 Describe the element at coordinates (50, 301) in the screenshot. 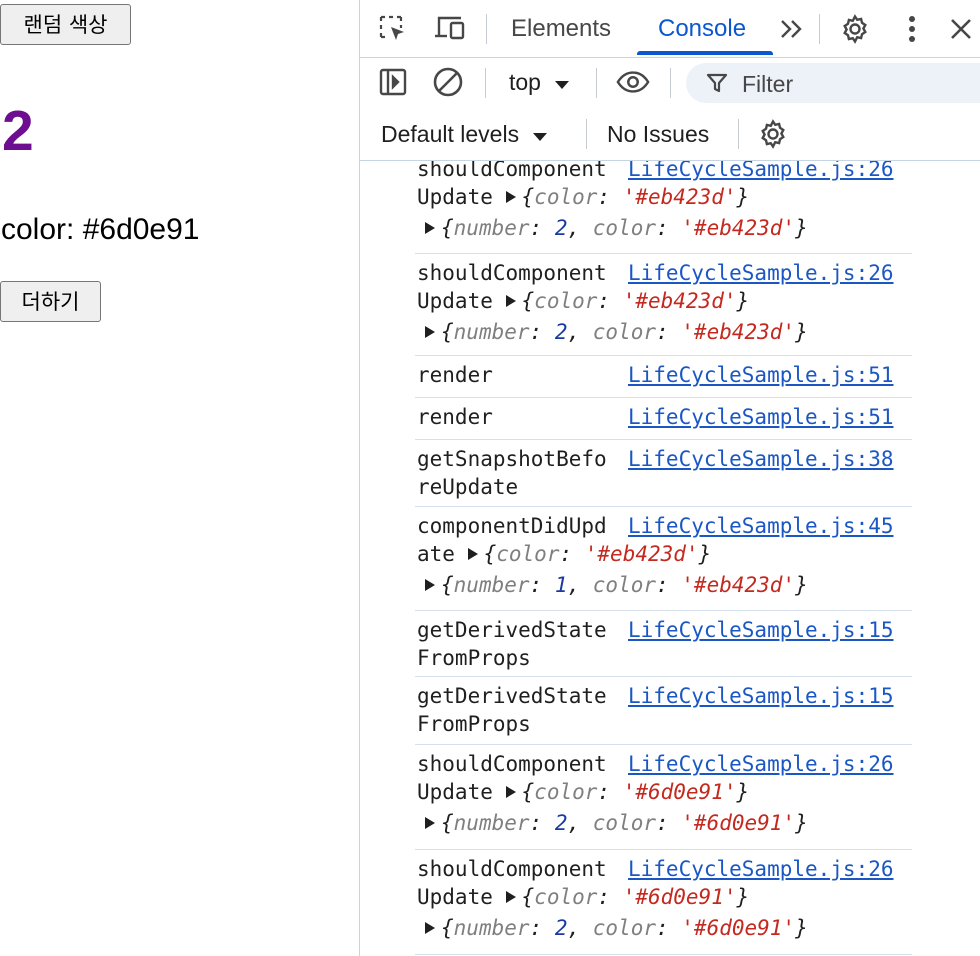

I see `add-button: 더하기` at that location.